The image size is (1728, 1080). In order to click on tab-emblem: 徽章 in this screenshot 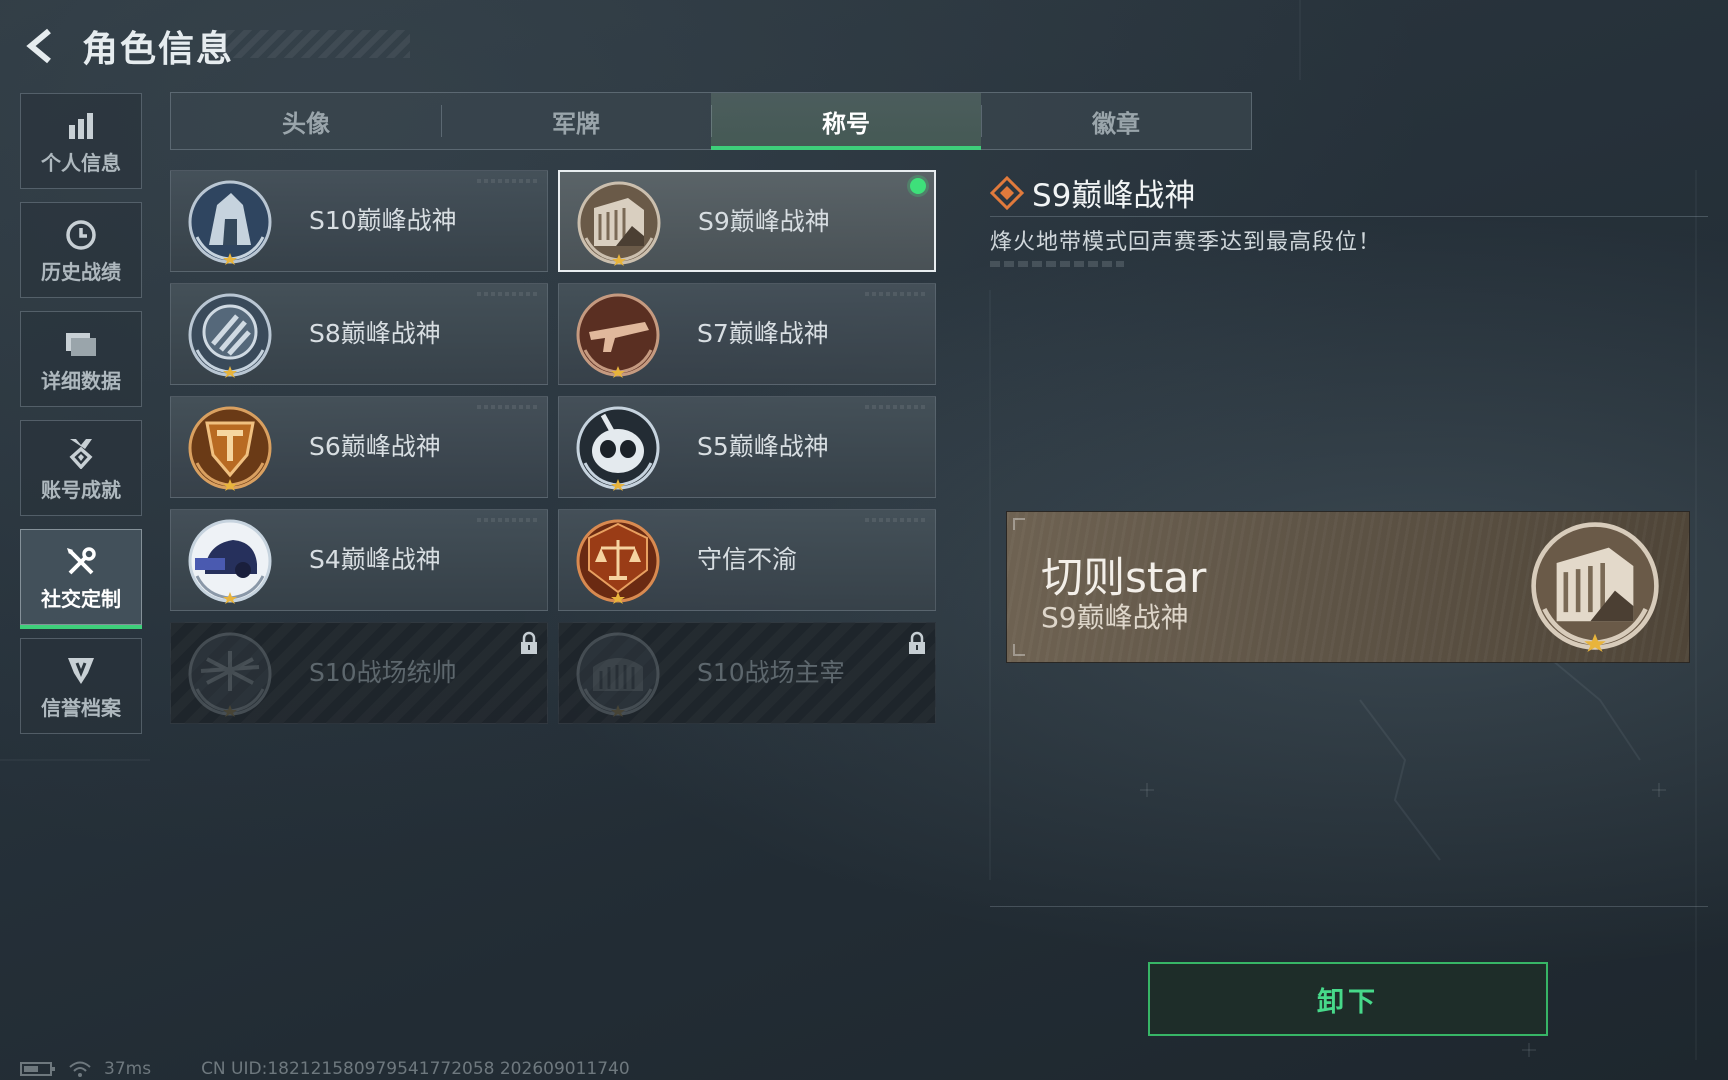, I will do `click(1116, 121)`.